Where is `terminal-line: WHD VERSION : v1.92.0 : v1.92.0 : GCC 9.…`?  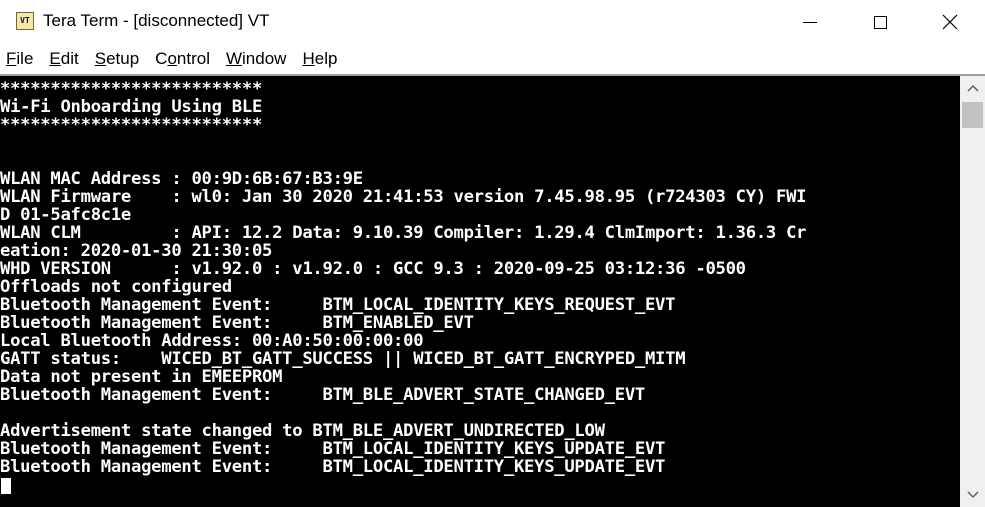
terminal-line: WHD VERSION : v1.92.0 : v1.92.0 : GCC 9.… is located at coordinates (373, 269).